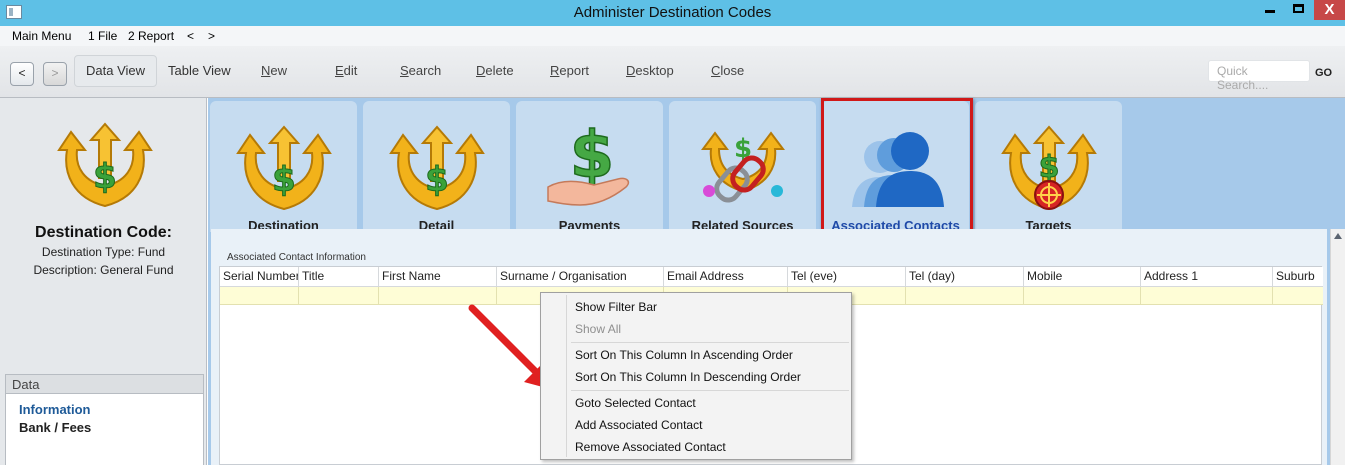 Image resolution: width=1345 pixels, height=465 pixels. I want to click on delete-hotkey: D, so click(481, 70).